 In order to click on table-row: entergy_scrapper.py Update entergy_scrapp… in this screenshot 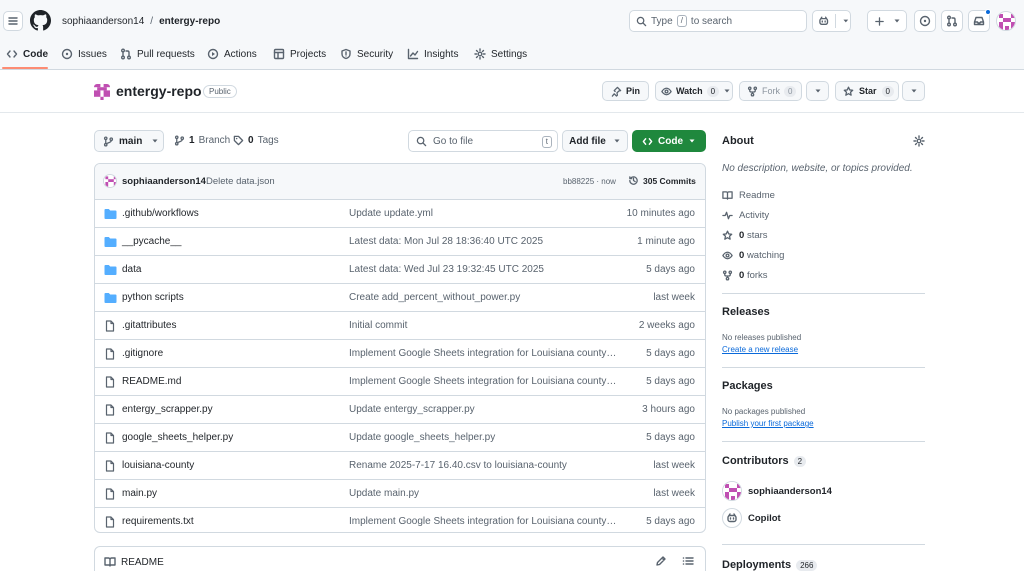, I will do `click(400, 409)`.